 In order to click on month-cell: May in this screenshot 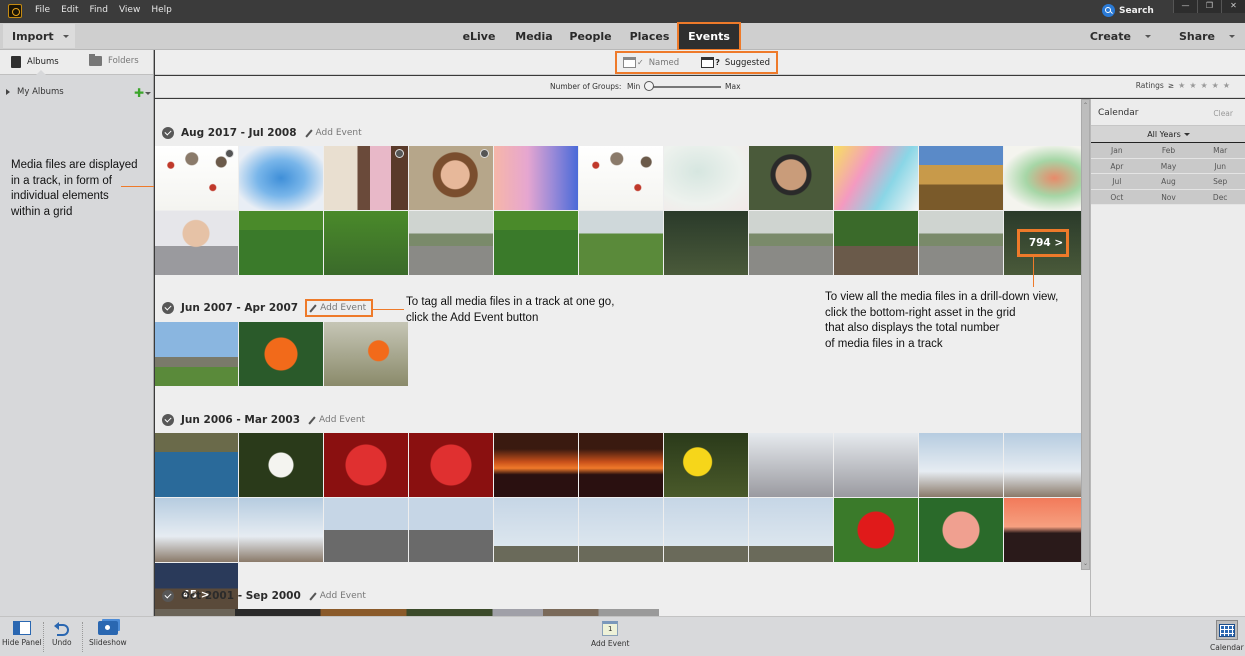, I will do `click(1169, 166)`.